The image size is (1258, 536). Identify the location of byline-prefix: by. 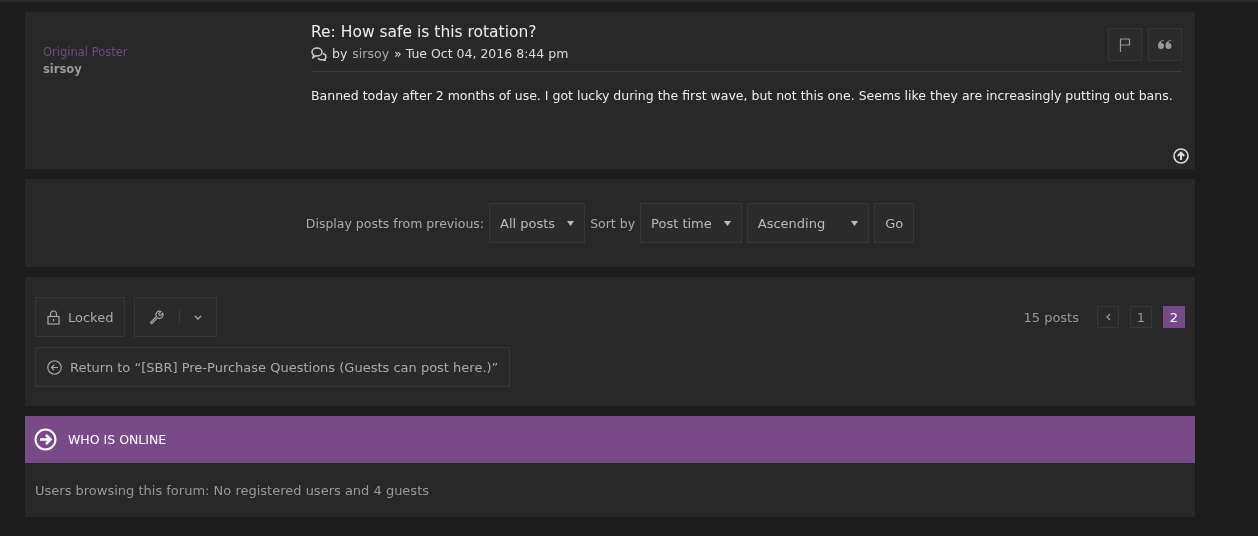
(340, 53).